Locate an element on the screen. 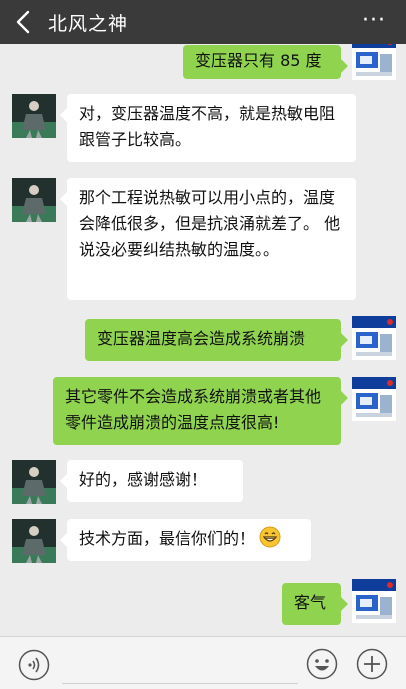  message-text: 技术方面，最信你们的！ is located at coordinates (167, 538).